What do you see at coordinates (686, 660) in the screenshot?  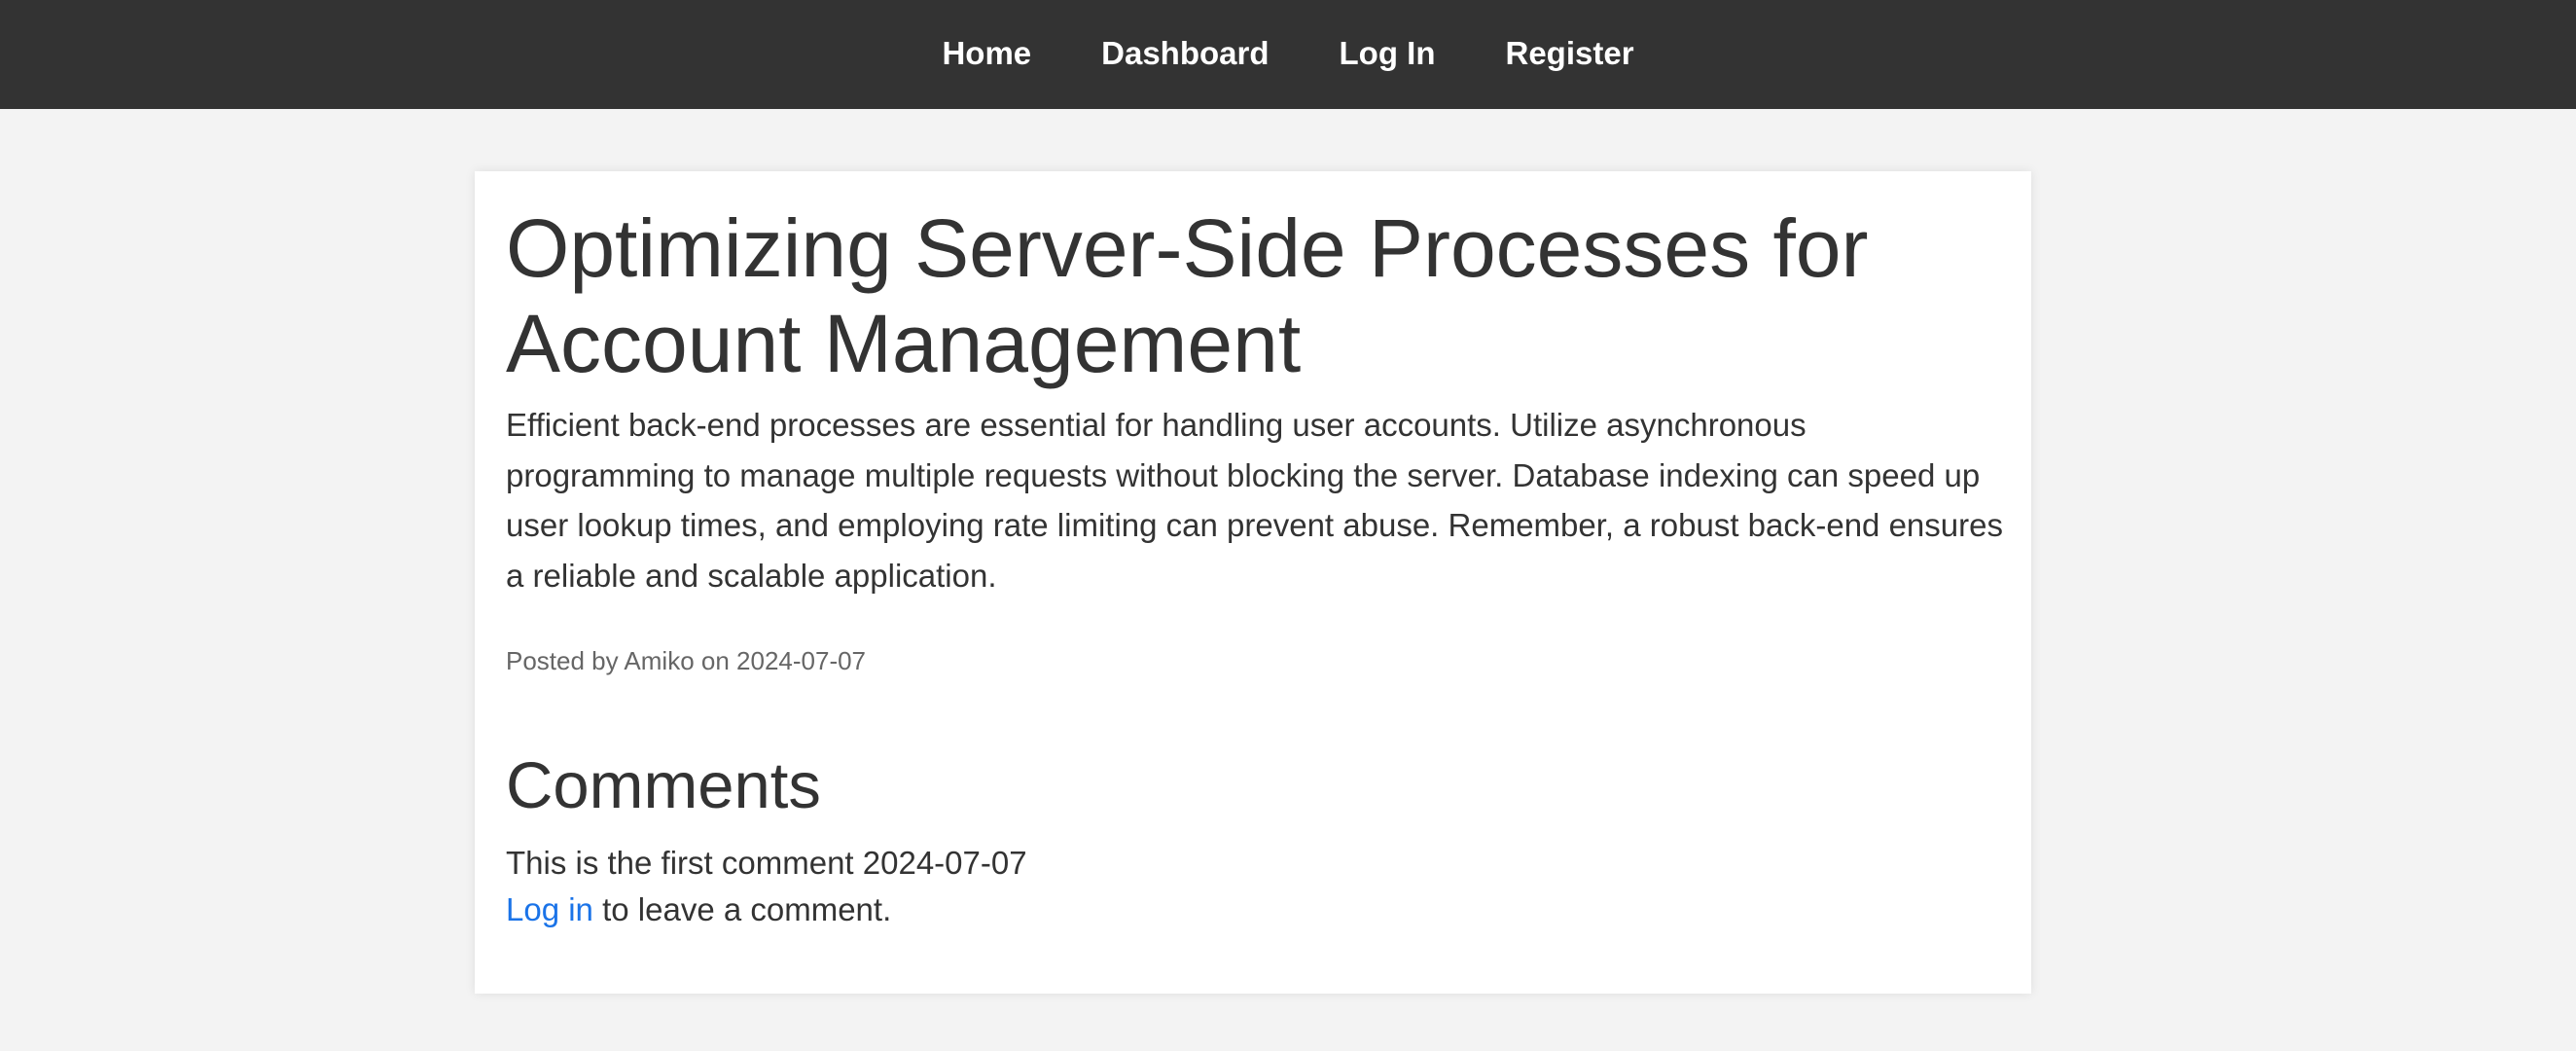 I see `post-meta: Posted by Amiko on 2024-07-07` at bounding box center [686, 660].